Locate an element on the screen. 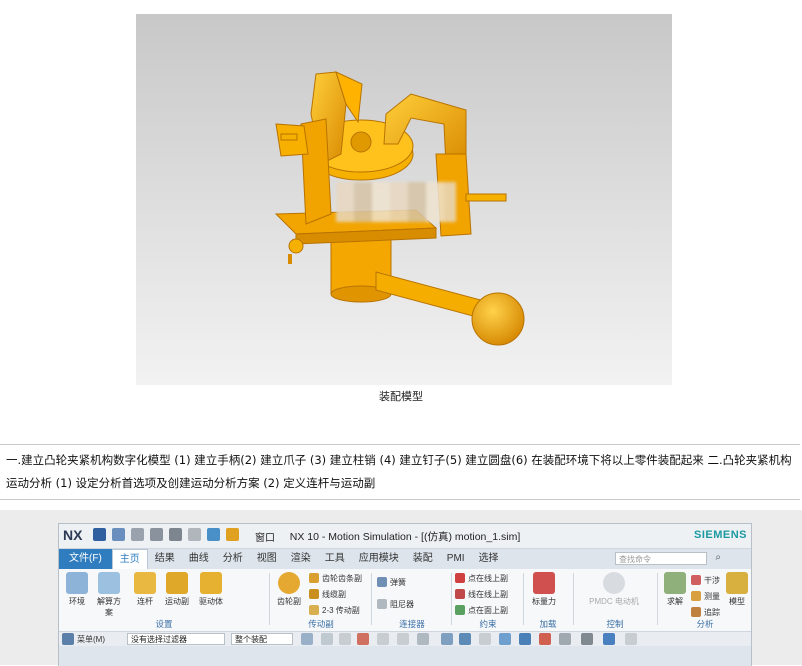 The height and width of the screenshot is (666, 802). measure-button: 测量 is located at coordinates (705, 596).